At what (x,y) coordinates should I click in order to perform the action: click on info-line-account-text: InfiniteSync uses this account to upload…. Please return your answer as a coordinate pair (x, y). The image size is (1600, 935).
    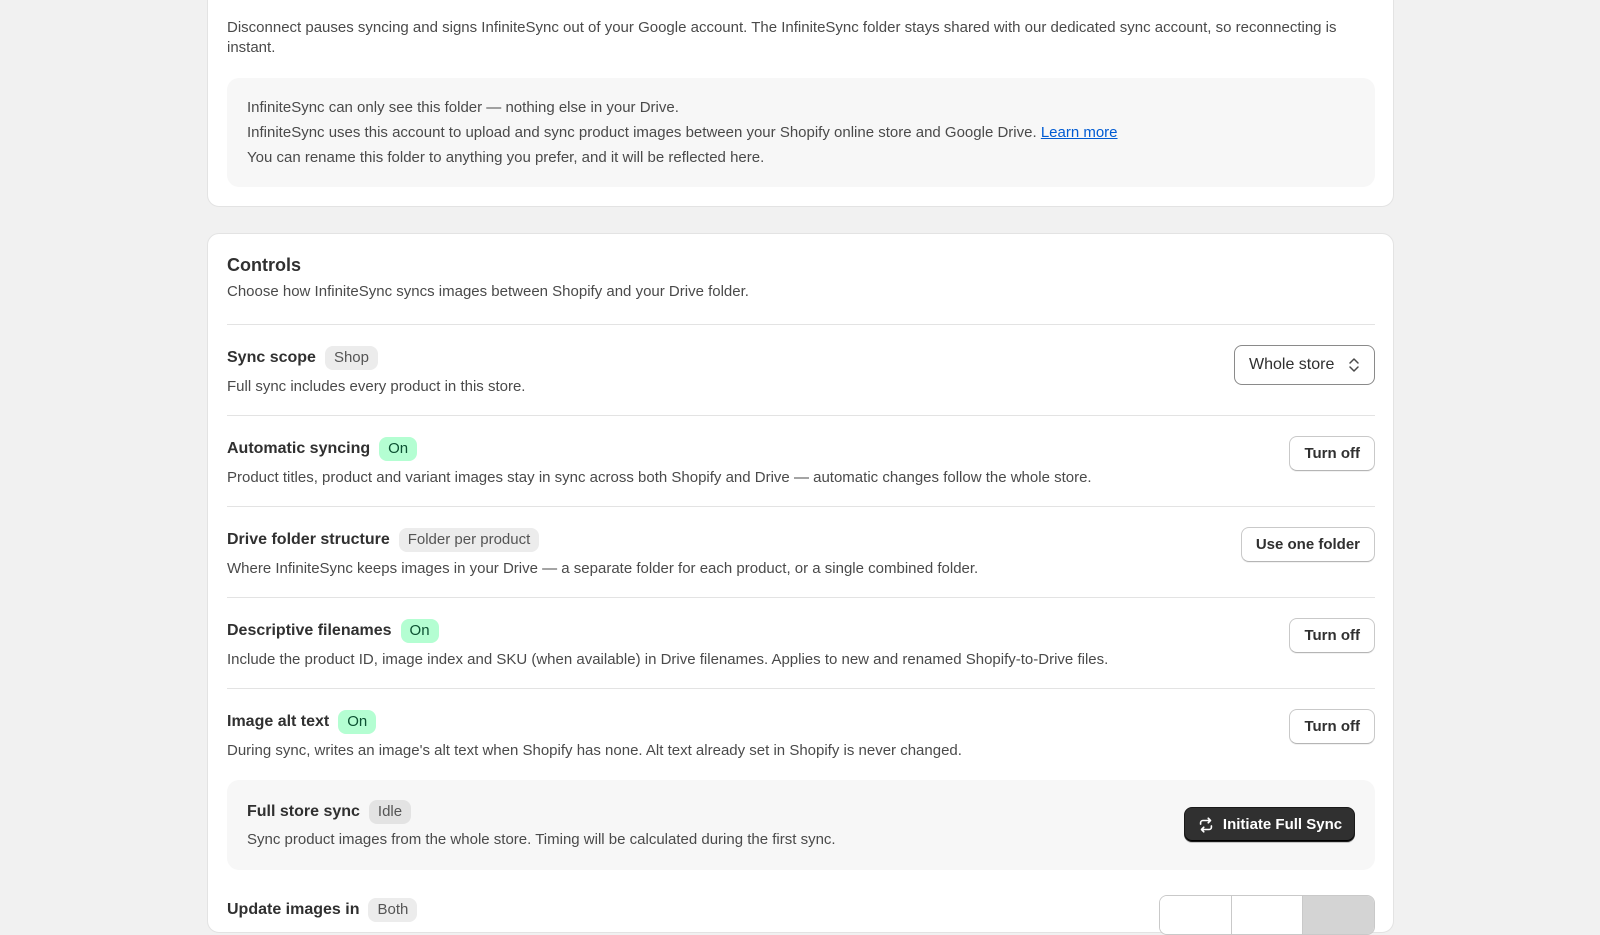
    Looking at the image, I should click on (642, 132).